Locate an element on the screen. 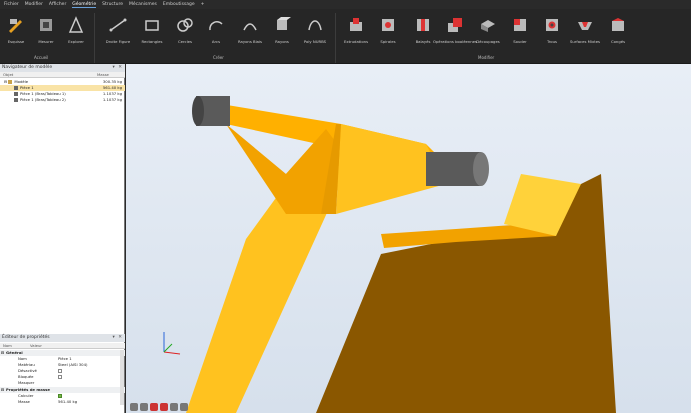 The height and width of the screenshot is (413, 691). nurbs-icon is located at coordinates (315, 25).